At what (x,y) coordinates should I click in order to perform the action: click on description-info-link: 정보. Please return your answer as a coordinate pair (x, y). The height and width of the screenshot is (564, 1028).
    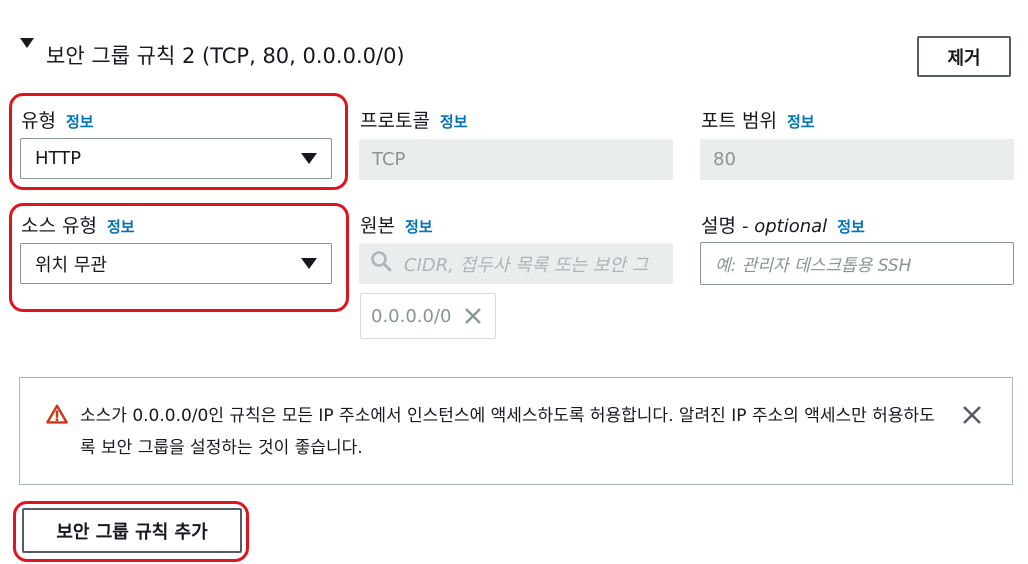
    Looking at the image, I should click on (851, 226).